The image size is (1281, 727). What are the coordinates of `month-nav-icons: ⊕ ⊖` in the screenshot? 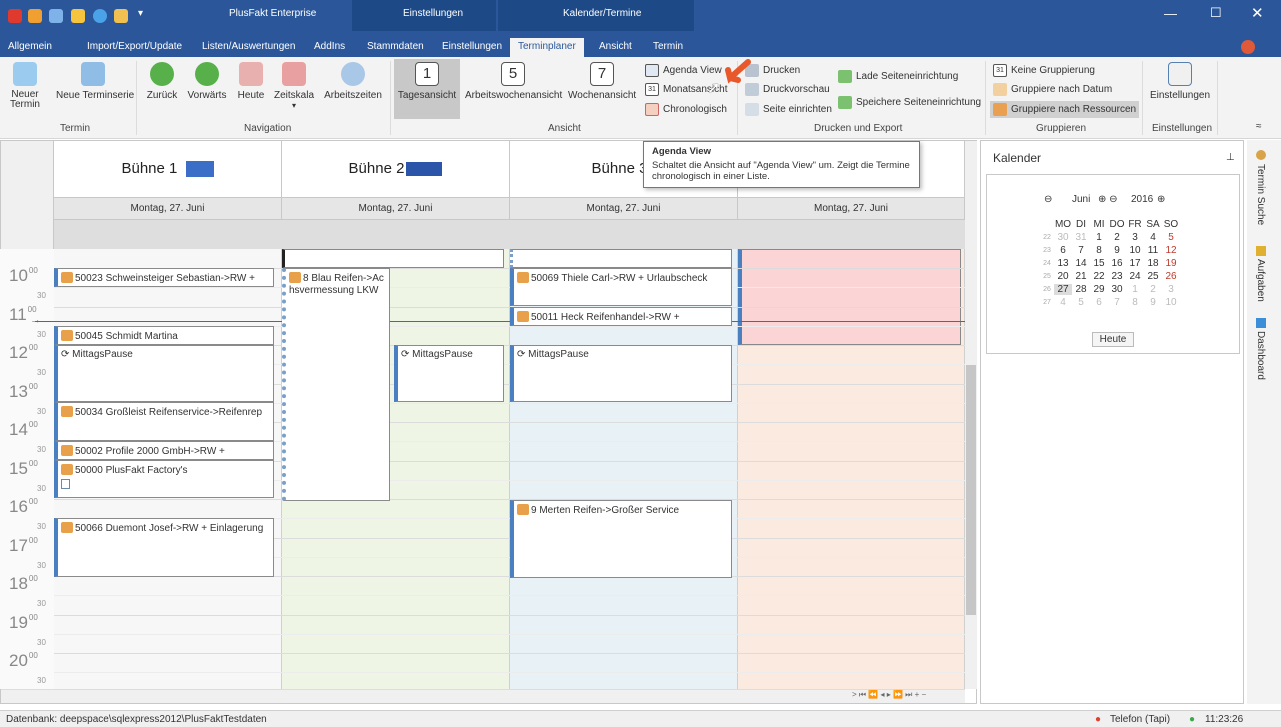 It's located at (1108, 199).